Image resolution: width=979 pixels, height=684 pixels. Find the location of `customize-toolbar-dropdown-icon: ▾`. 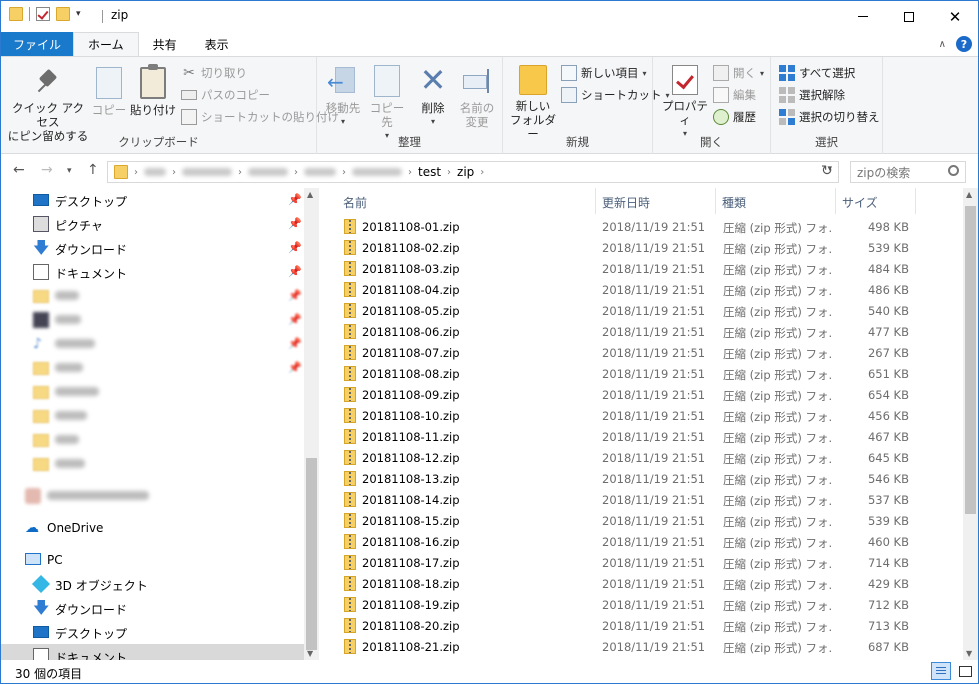

customize-toolbar-dropdown-icon: ▾ is located at coordinates (78, 14).